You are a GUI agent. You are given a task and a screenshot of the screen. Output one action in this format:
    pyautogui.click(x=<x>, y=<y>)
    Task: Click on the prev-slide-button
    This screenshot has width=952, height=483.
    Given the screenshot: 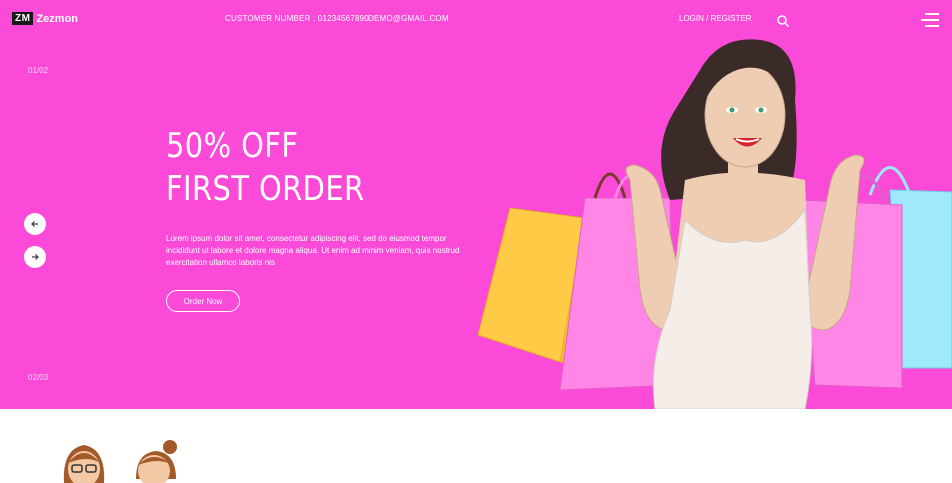 What is the action you would take?
    pyautogui.click(x=35, y=224)
    